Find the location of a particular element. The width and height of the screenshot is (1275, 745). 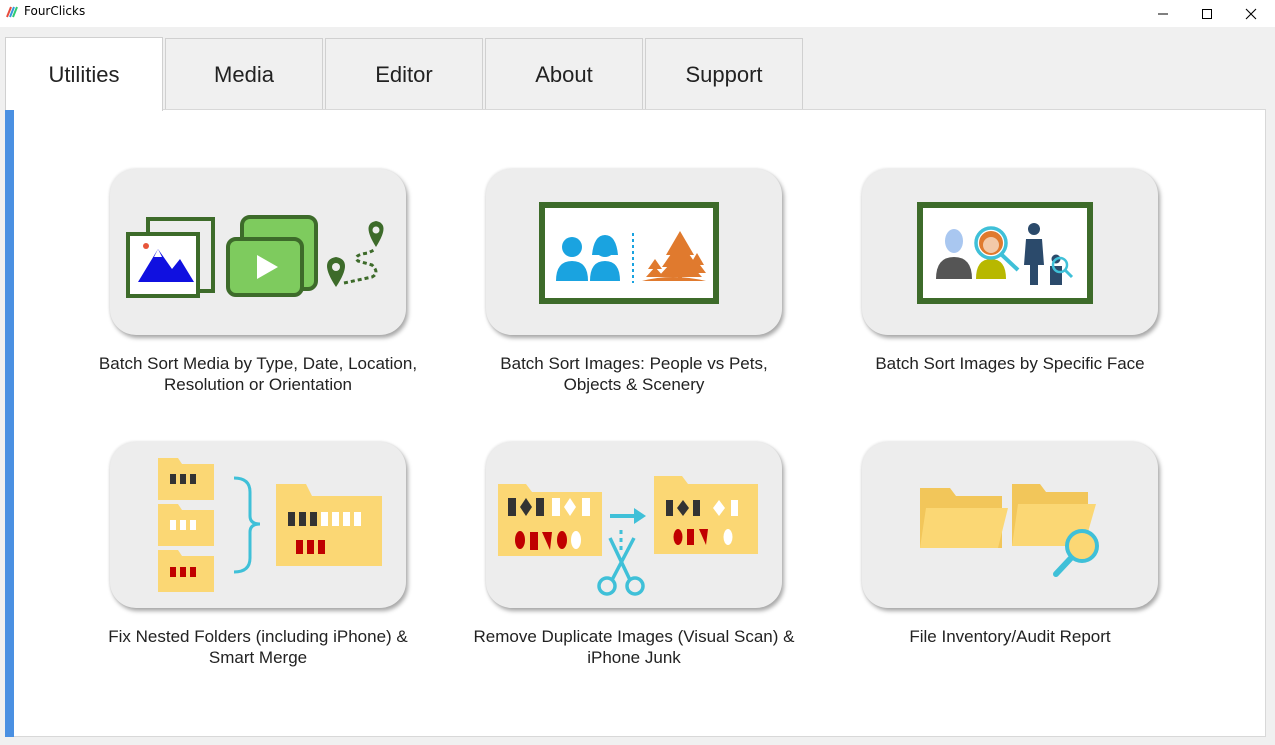

caption-line: Objects & Scenery is located at coordinates (634, 384).